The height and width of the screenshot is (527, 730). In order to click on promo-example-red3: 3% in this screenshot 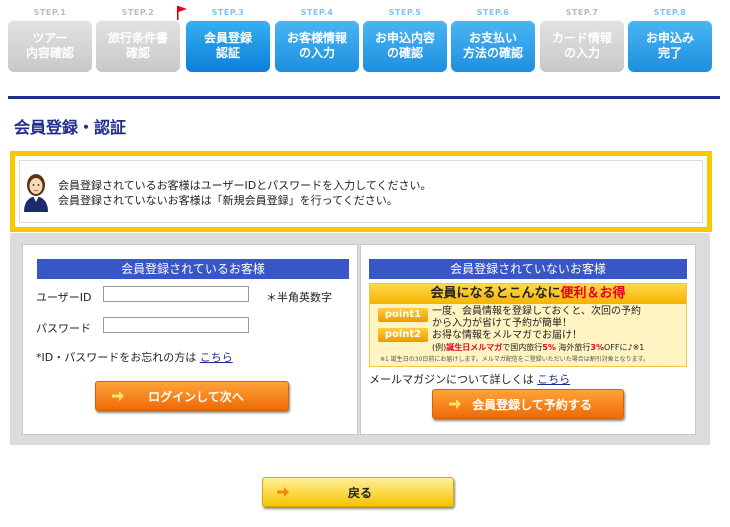, I will do `click(597, 347)`.